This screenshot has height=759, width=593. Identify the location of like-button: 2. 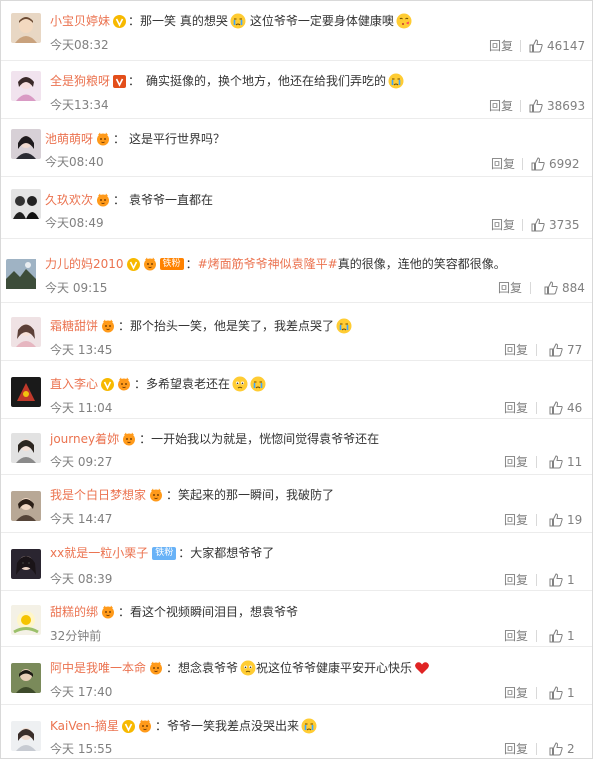
(562, 749).